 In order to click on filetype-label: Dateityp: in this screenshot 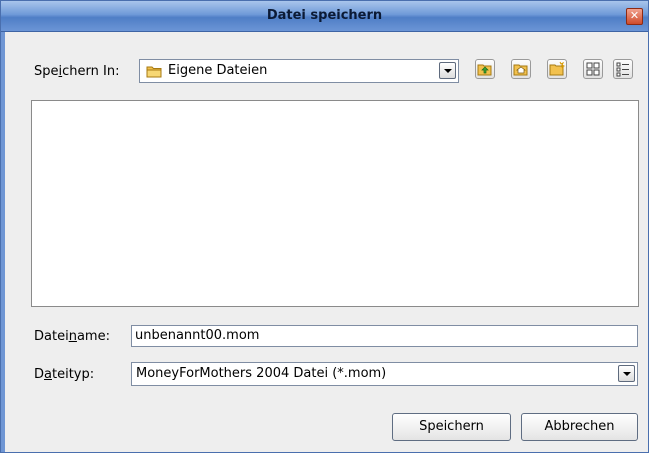, I will do `click(64, 374)`.